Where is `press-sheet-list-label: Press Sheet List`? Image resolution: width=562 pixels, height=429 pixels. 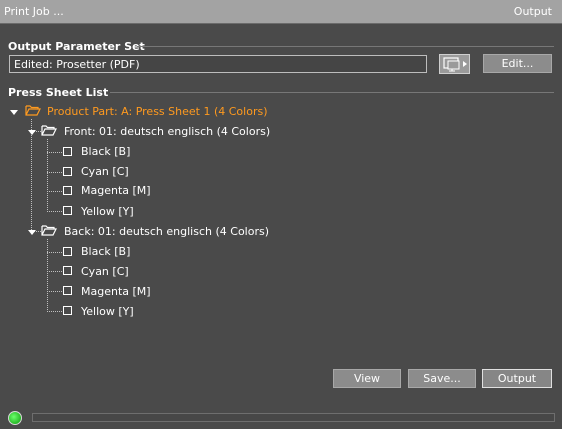
press-sheet-list-label: Press Sheet List is located at coordinates (58, 92).